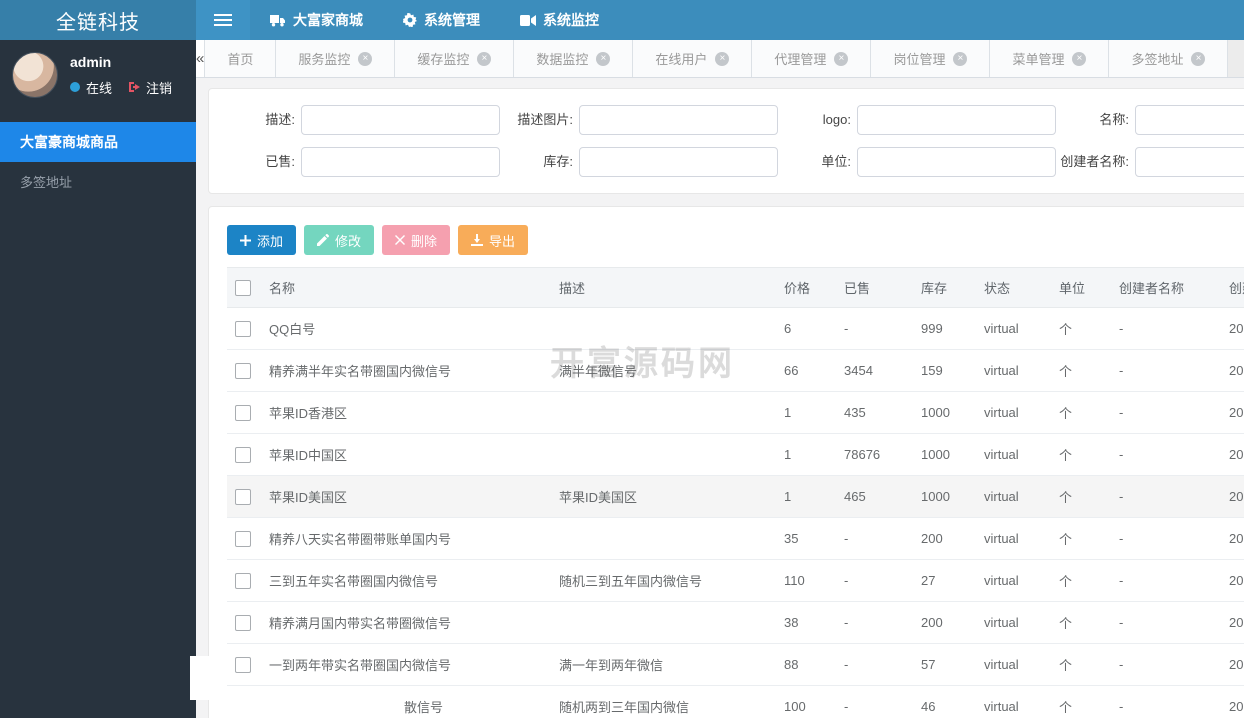 This screenshot has height=718, width=1244. Describe the element at coordinates (1114, 119) in the screenshot. I see `search-field-label: 名称:` at that location.